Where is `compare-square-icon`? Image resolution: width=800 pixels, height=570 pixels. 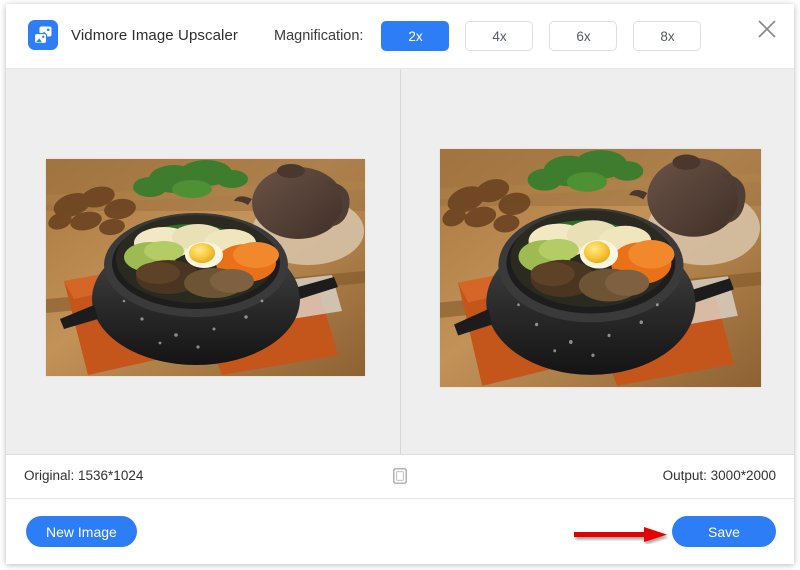
compare-square-icon is located at coordinates (400, 476).